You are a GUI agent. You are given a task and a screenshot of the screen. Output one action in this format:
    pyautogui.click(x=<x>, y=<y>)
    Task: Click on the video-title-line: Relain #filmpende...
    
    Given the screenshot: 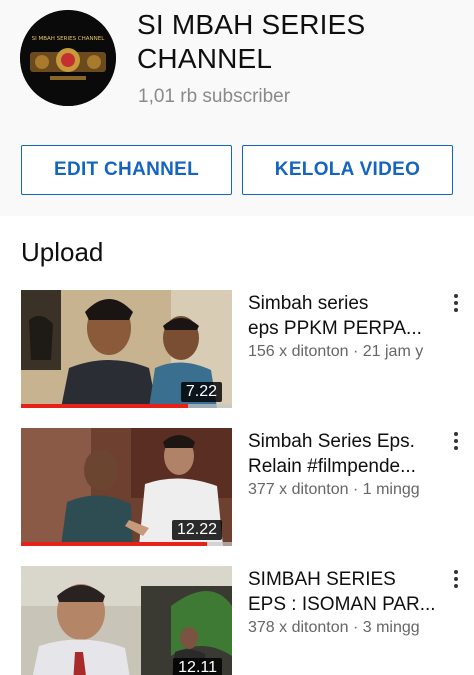 What is the action you would take?
    pyautogui.click(x=332, y=466)
    